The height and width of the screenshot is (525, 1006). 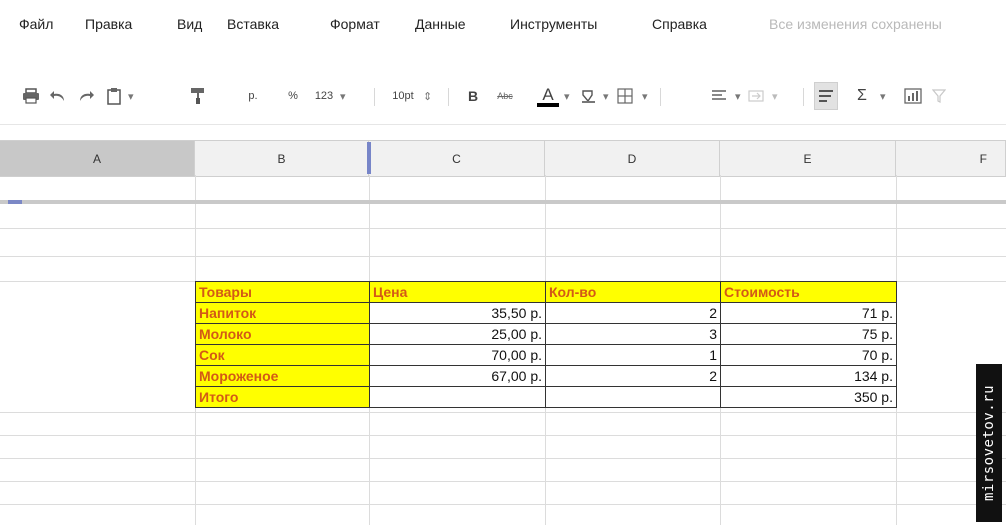 I want to click on table-total-row: Итого 350 р., so click(x=546, y=397).